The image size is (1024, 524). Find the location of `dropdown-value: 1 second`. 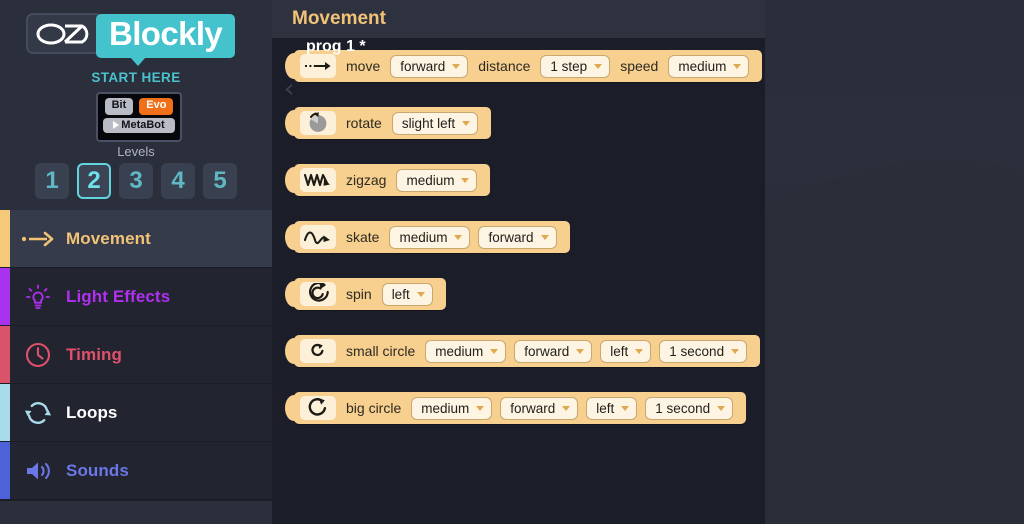

dropdown-value: 1 second is located at coordinates (697, 351).